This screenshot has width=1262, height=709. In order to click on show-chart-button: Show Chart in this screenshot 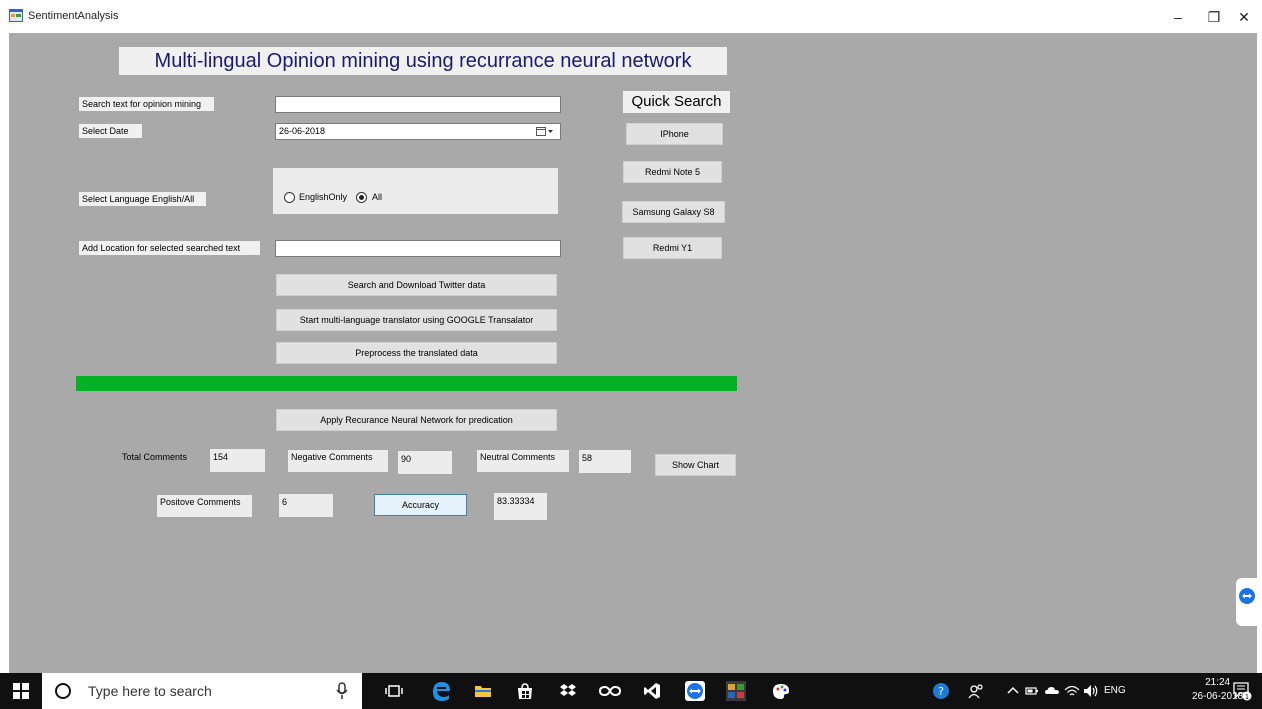, I will do `click(695, 465)`.